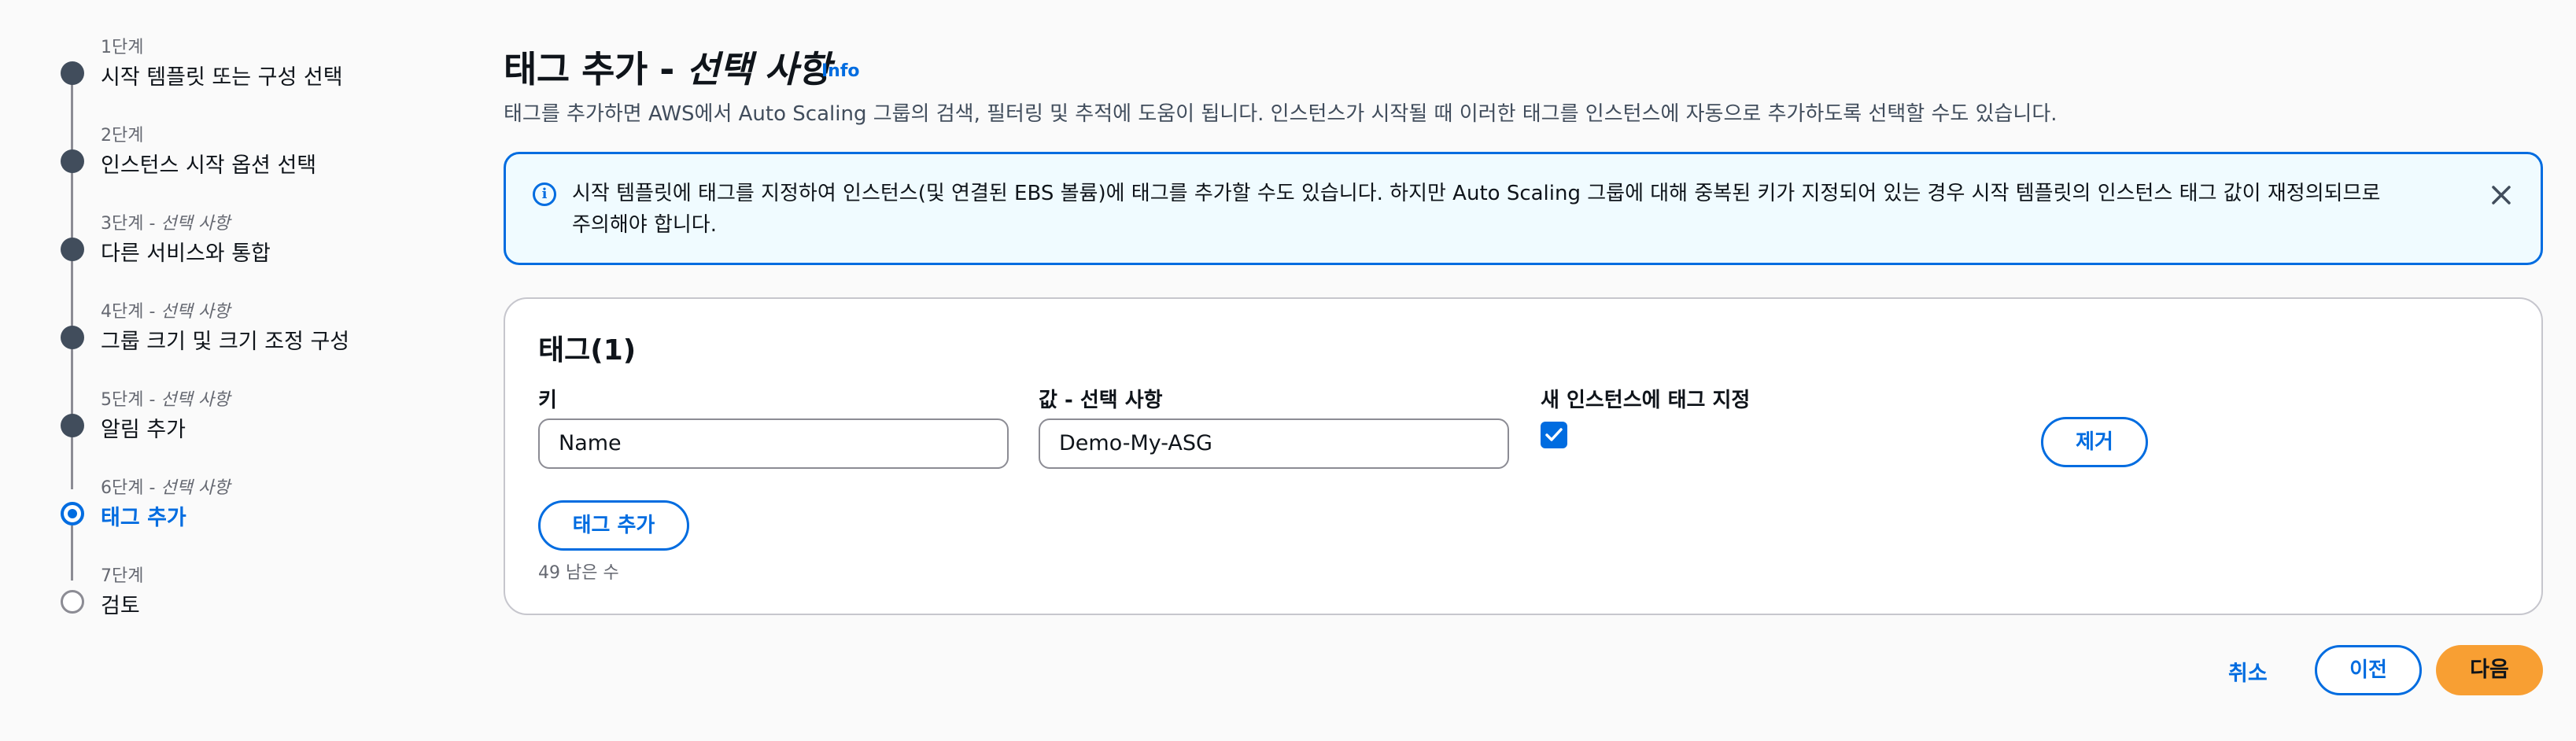 This screenshot has width=2576, height=741. Describe the element at coordinates (120, 606) in the screenshot. I see `step-title: 검토` at that location.